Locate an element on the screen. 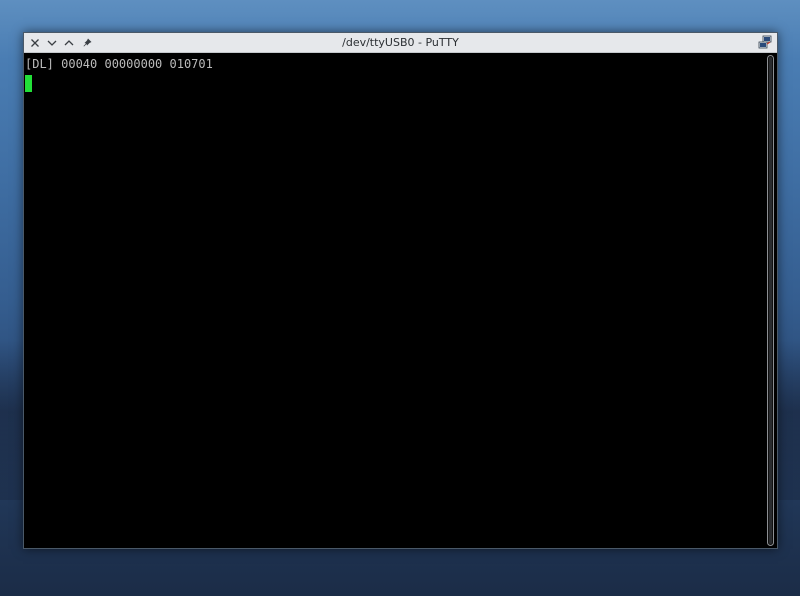 This screenshot has height=596, width=800. putty-icon is located at coordinates (765, 42).